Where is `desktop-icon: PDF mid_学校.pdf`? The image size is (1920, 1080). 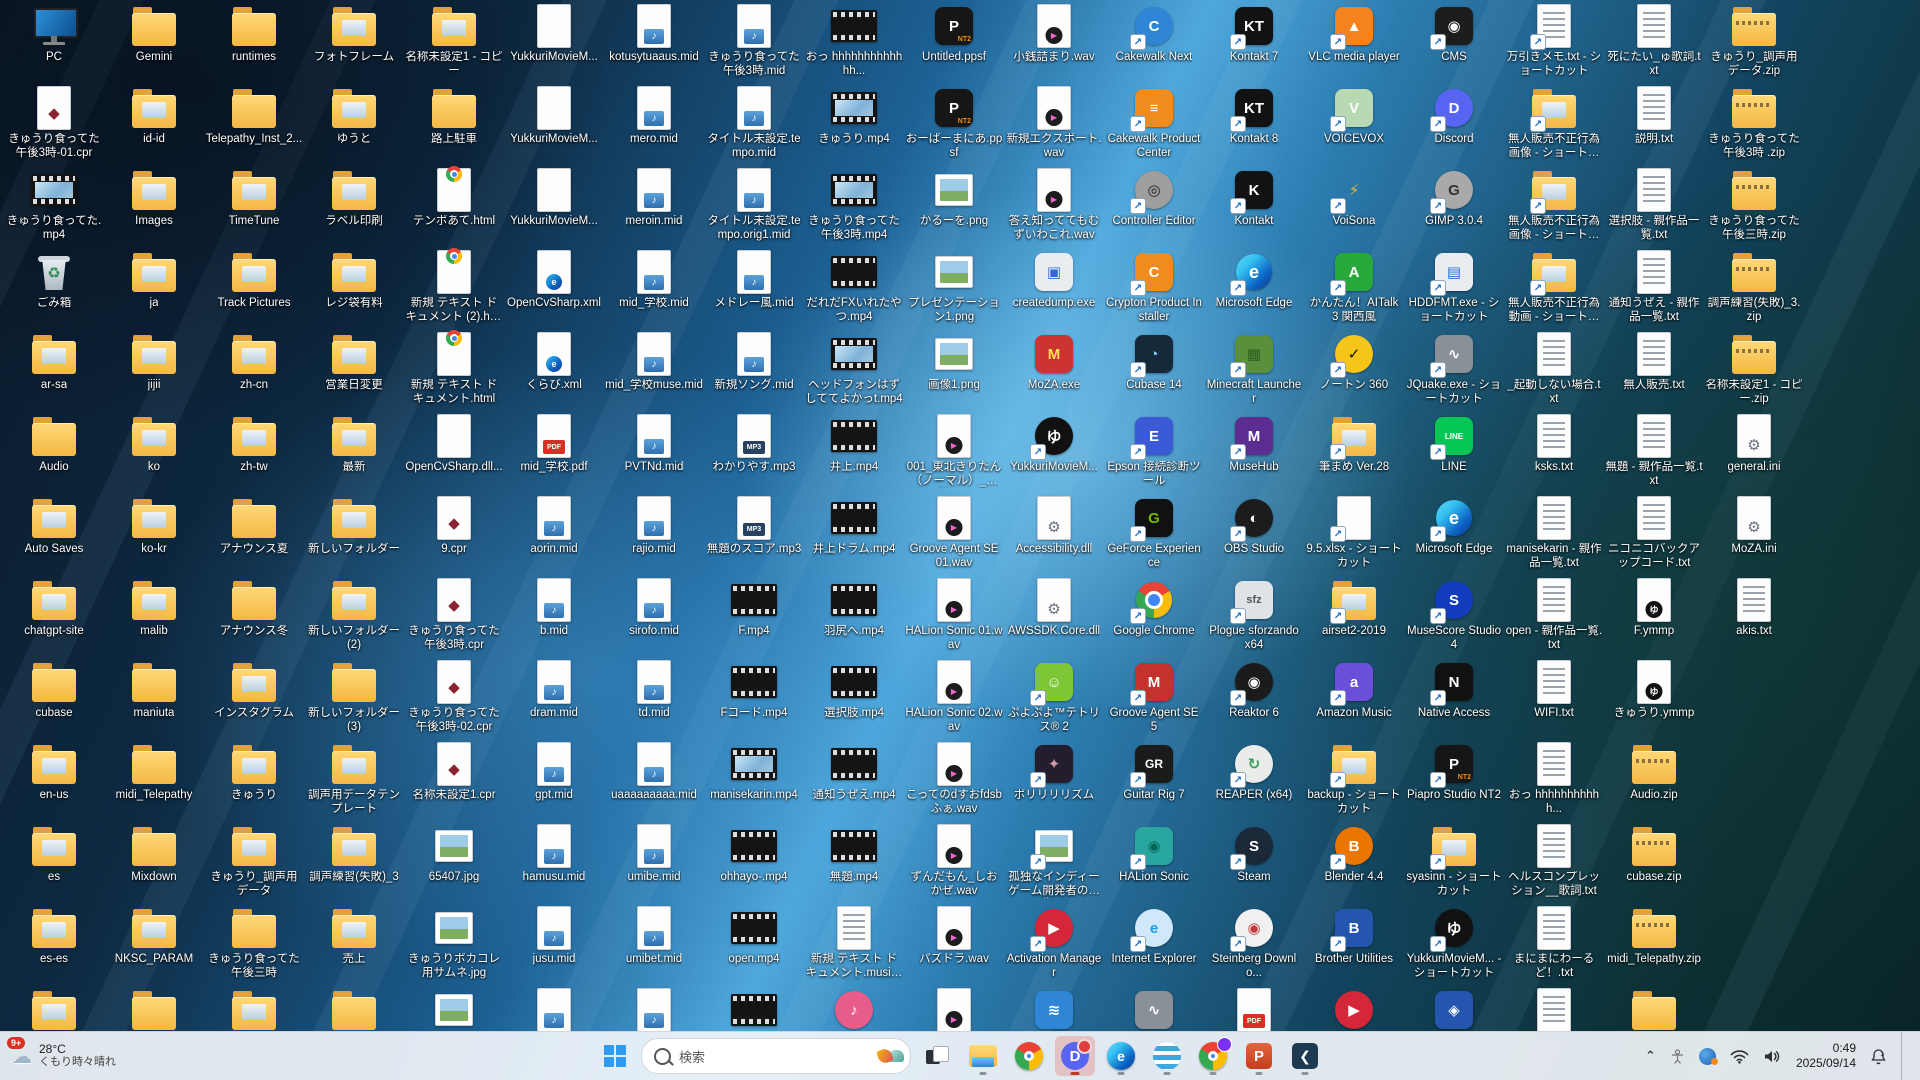
desktop-icon: PDF mid_学校.pdf is located at coordinates (554, 452).